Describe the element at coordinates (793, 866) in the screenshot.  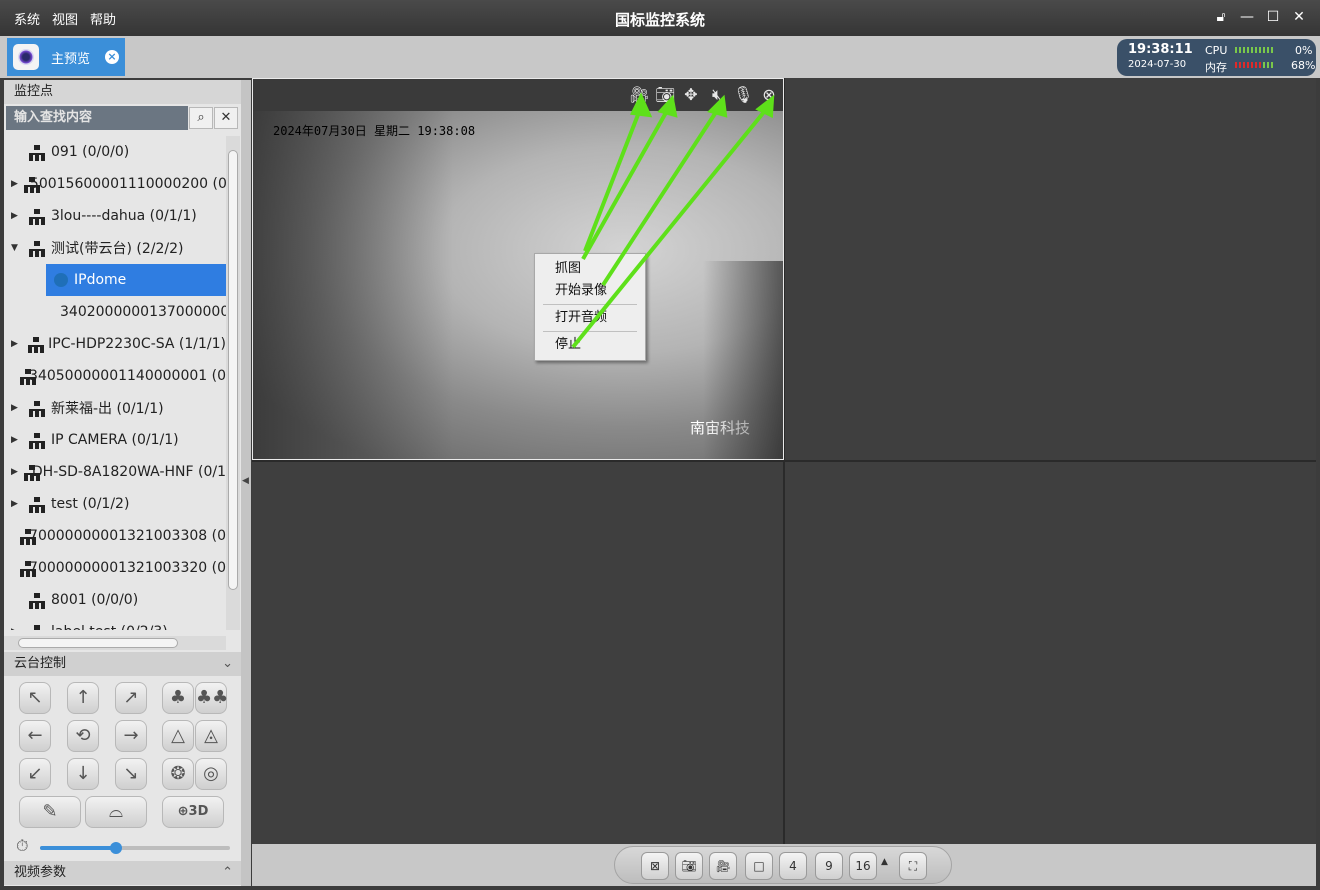
I see `layout-4-icon: 4` at that location.